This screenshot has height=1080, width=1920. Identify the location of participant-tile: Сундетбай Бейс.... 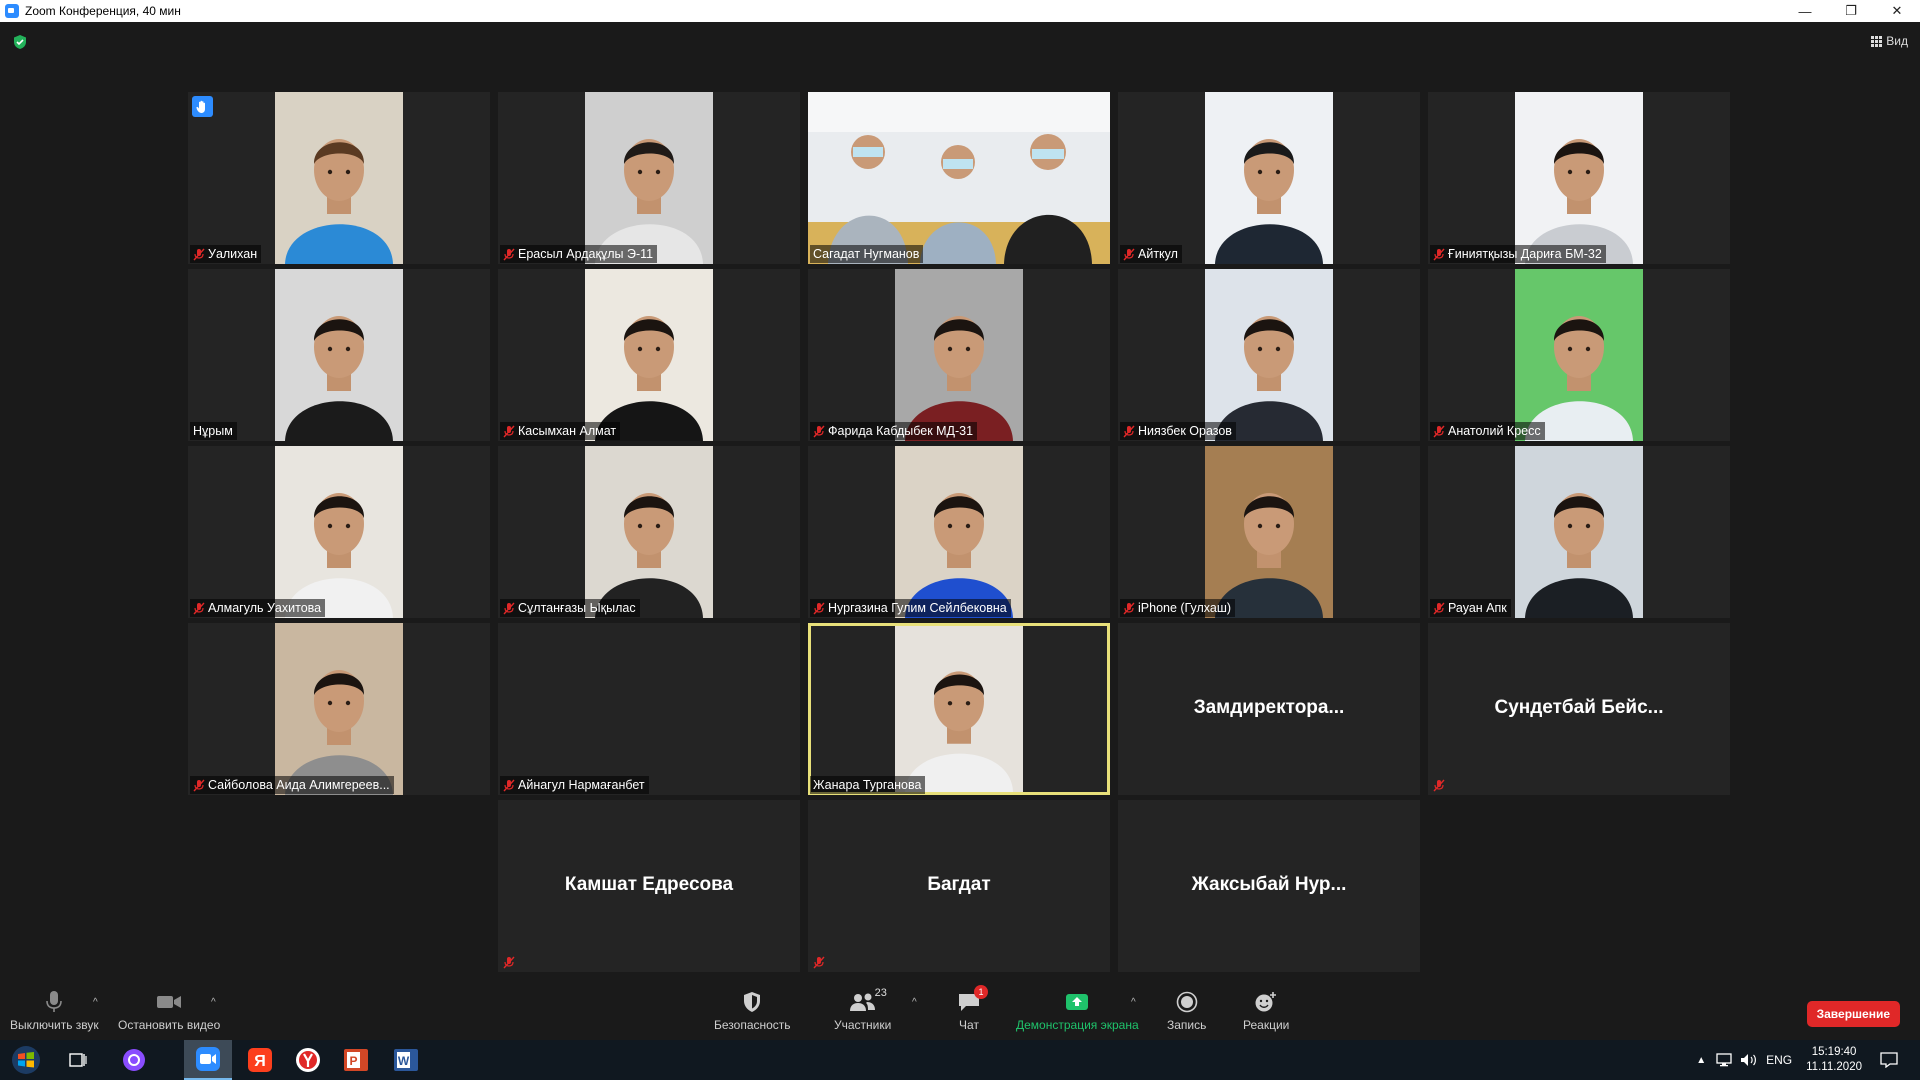
(1579, 709).